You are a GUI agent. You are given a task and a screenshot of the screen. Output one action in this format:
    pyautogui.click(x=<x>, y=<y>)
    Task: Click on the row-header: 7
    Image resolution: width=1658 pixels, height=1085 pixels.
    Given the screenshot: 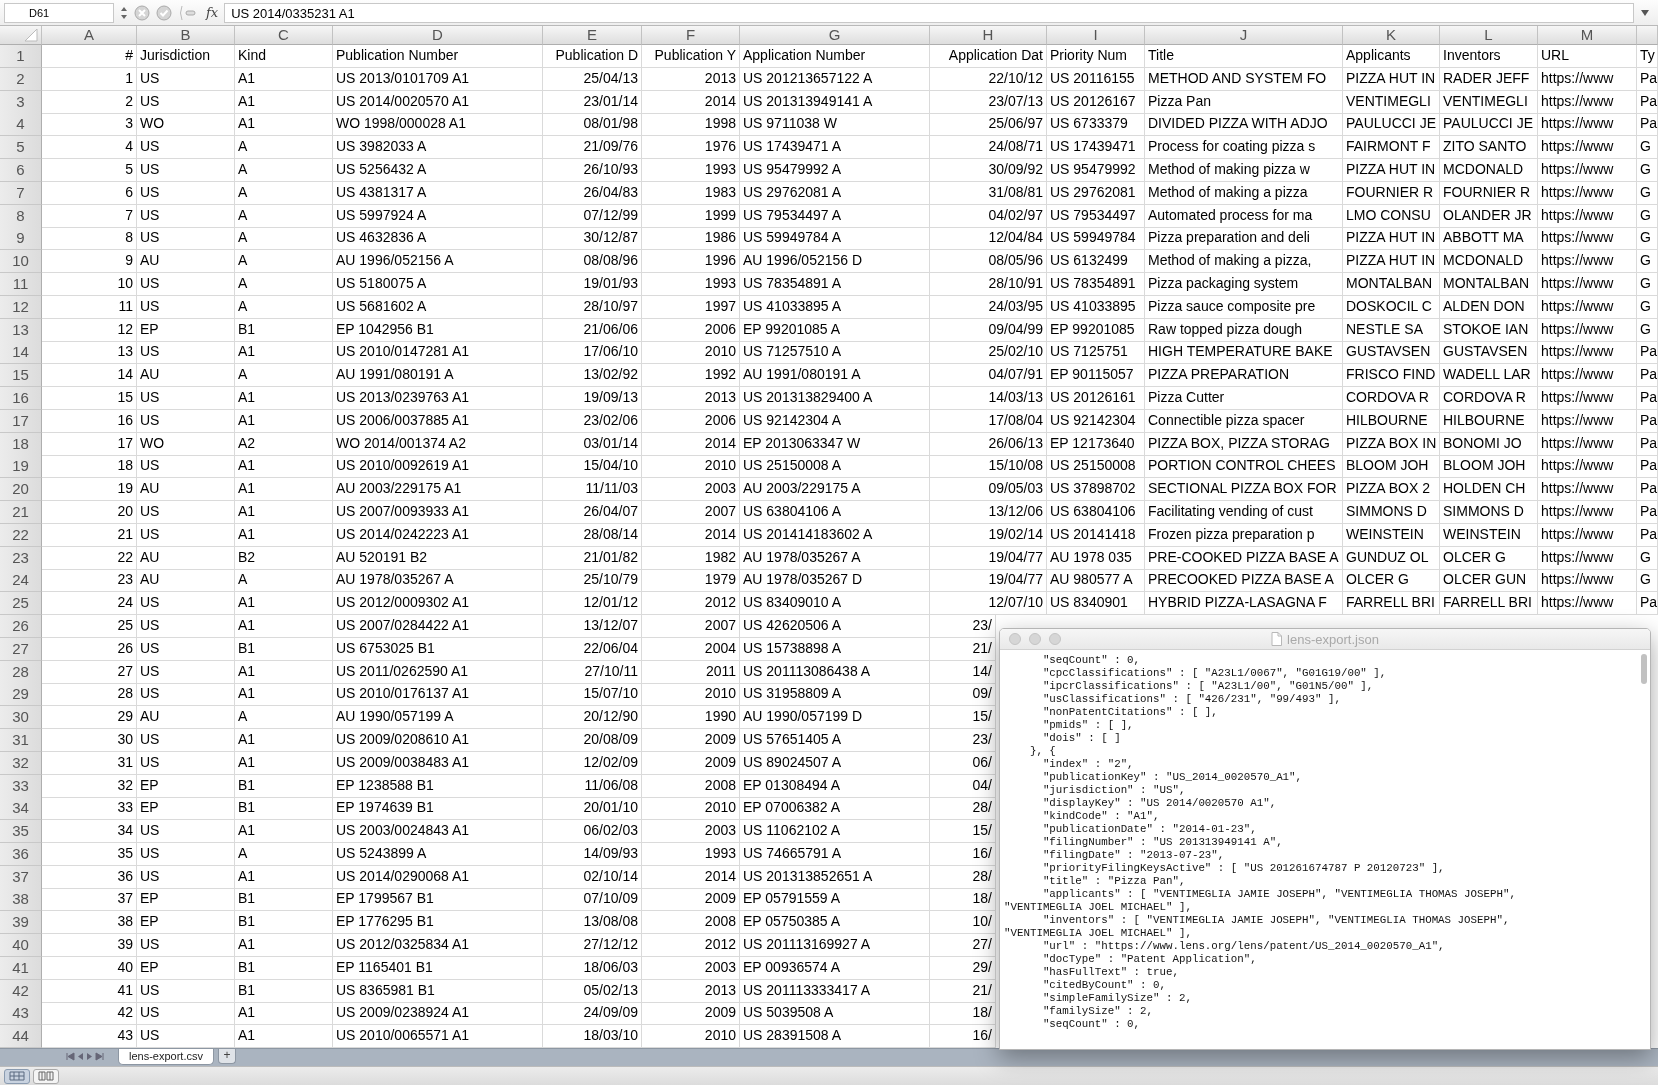 What is the action you would take?
    pyautogui.click(x=21, y=193)
    